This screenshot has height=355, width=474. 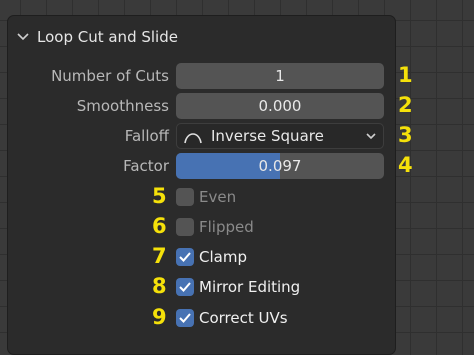 I want to click on correct-uvs-row: Correct UVs, so click(x=202, y=318).